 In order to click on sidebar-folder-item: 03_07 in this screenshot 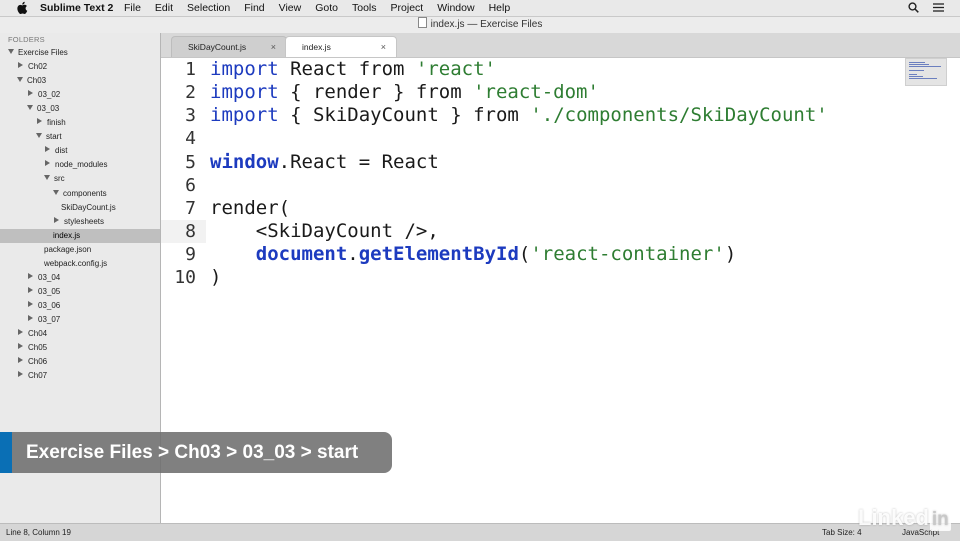, I will do `click(80, 320)`.